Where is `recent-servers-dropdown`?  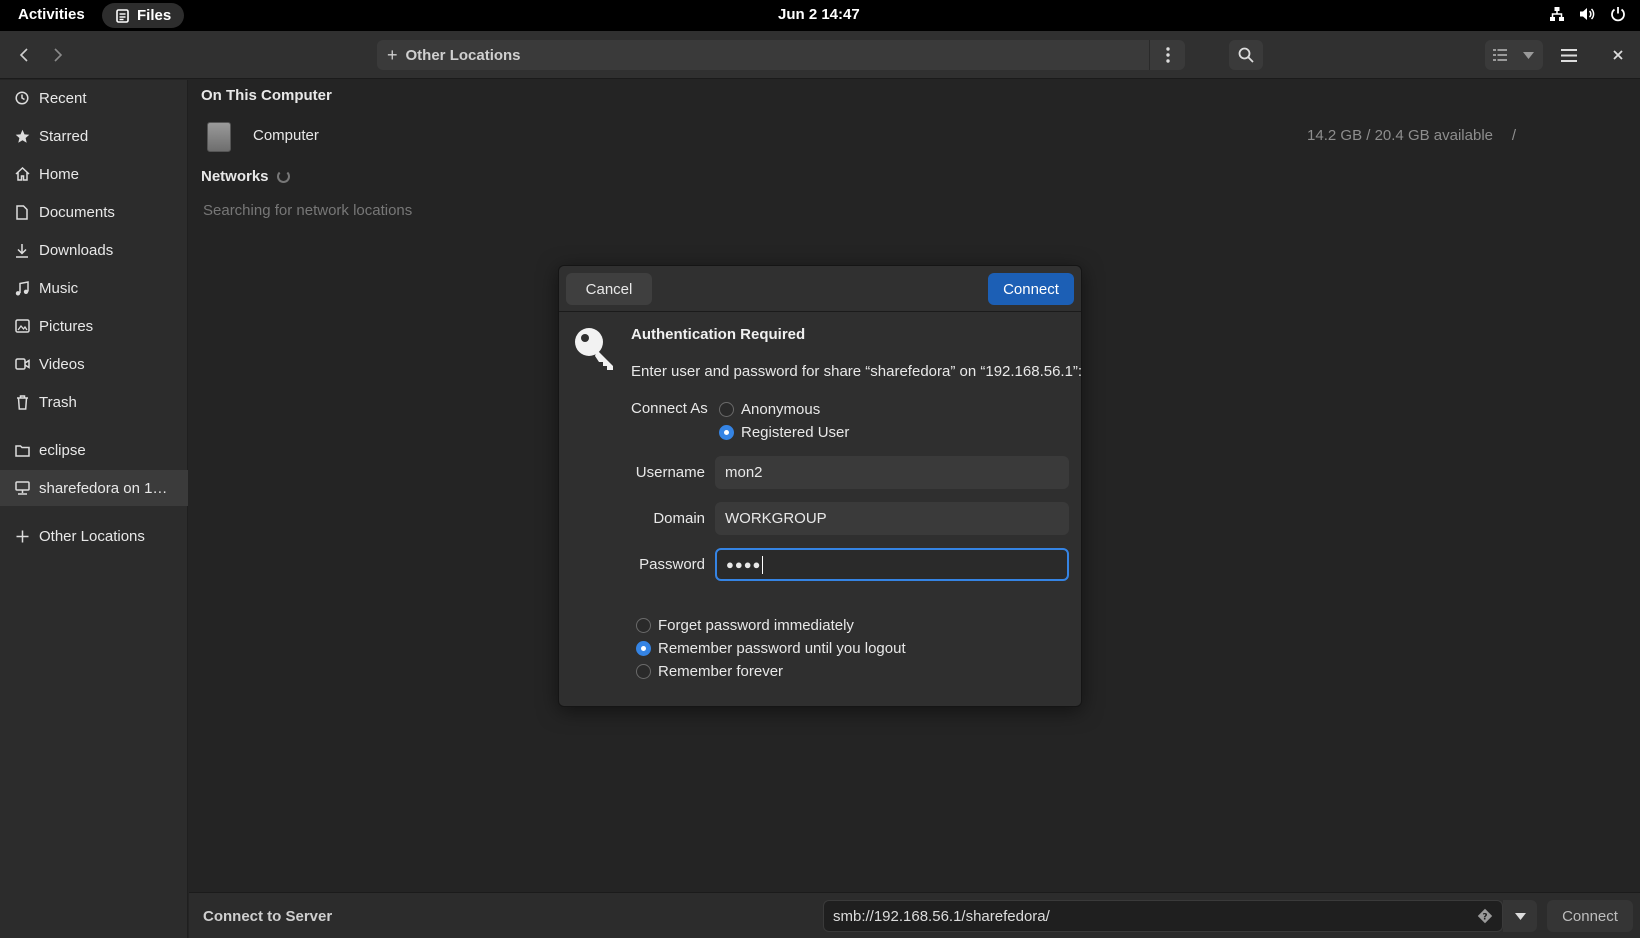
recent-servers-dropdown is located at coordinates (1520, 916).